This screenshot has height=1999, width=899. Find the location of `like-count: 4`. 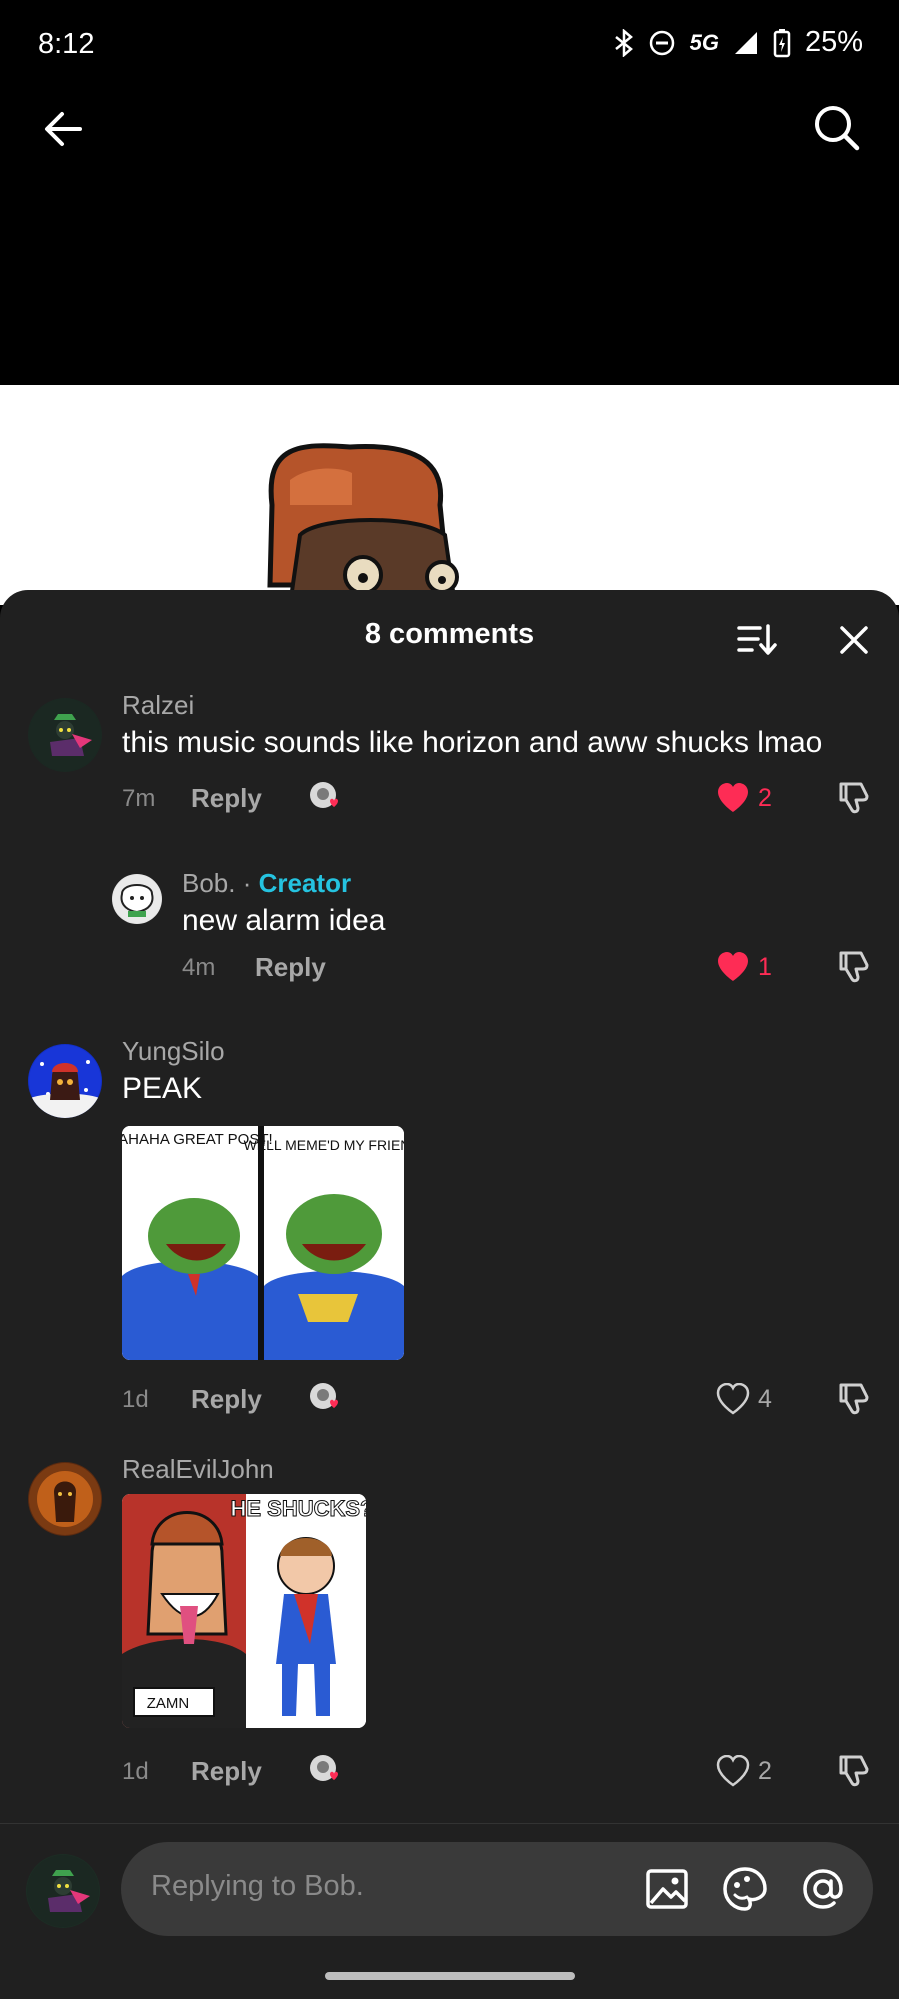

like-count: 4 is located at coordinates (765, 1398).